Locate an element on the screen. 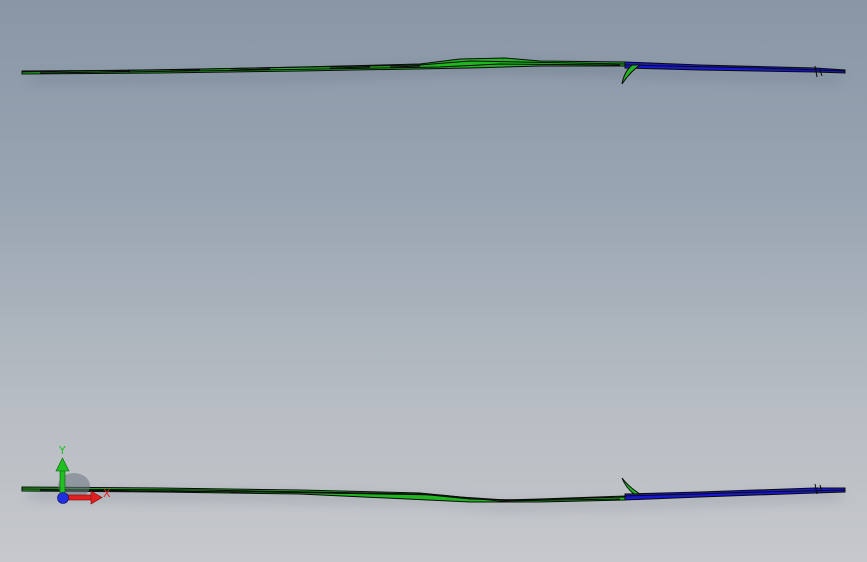 This screenshot has width=867, height=562. reference-triad: Y X is located at coordinates (84, 474).